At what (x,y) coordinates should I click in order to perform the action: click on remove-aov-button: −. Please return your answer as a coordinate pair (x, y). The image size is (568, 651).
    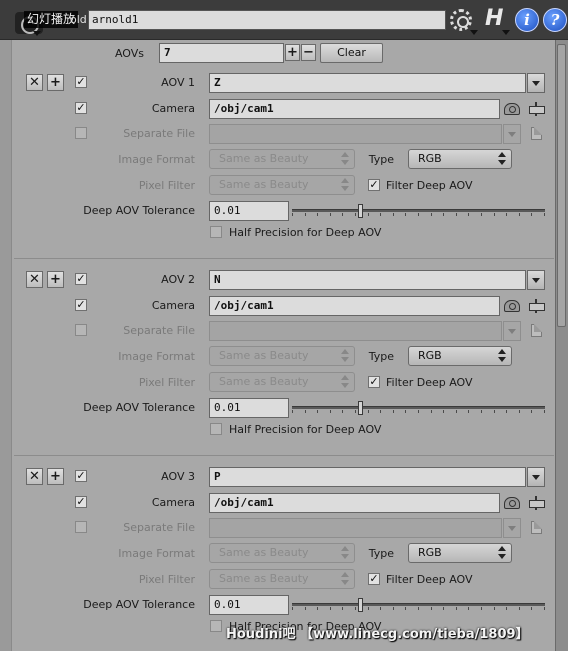
    Looking at the image, I should click on (308, 52).